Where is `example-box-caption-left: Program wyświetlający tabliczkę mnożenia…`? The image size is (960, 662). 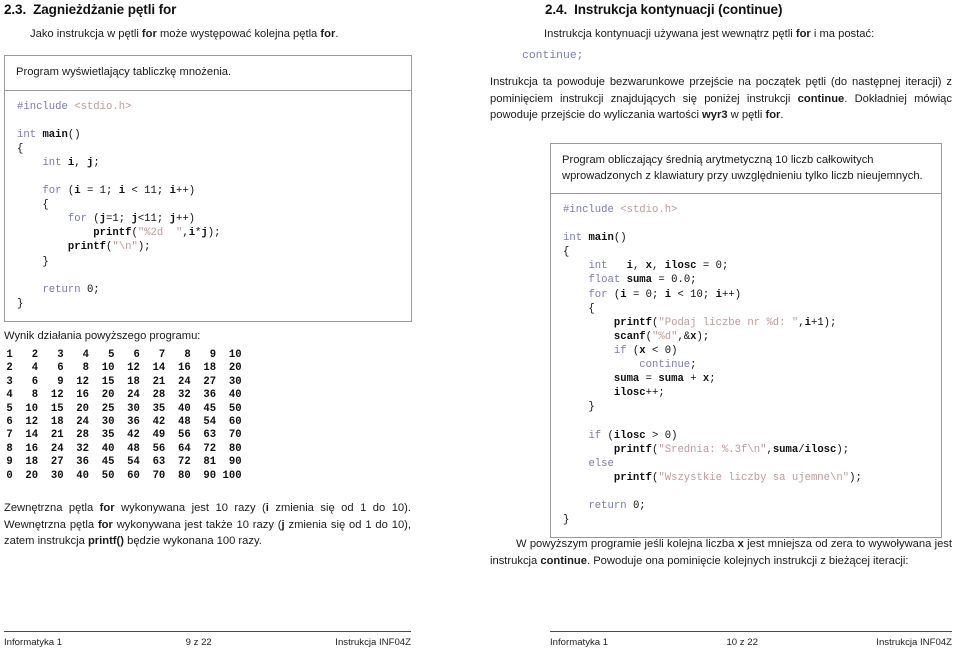
example-box-caption-left: Program wyświetlający tabliczkę mnożenia… is located at coordinates (208, 73).